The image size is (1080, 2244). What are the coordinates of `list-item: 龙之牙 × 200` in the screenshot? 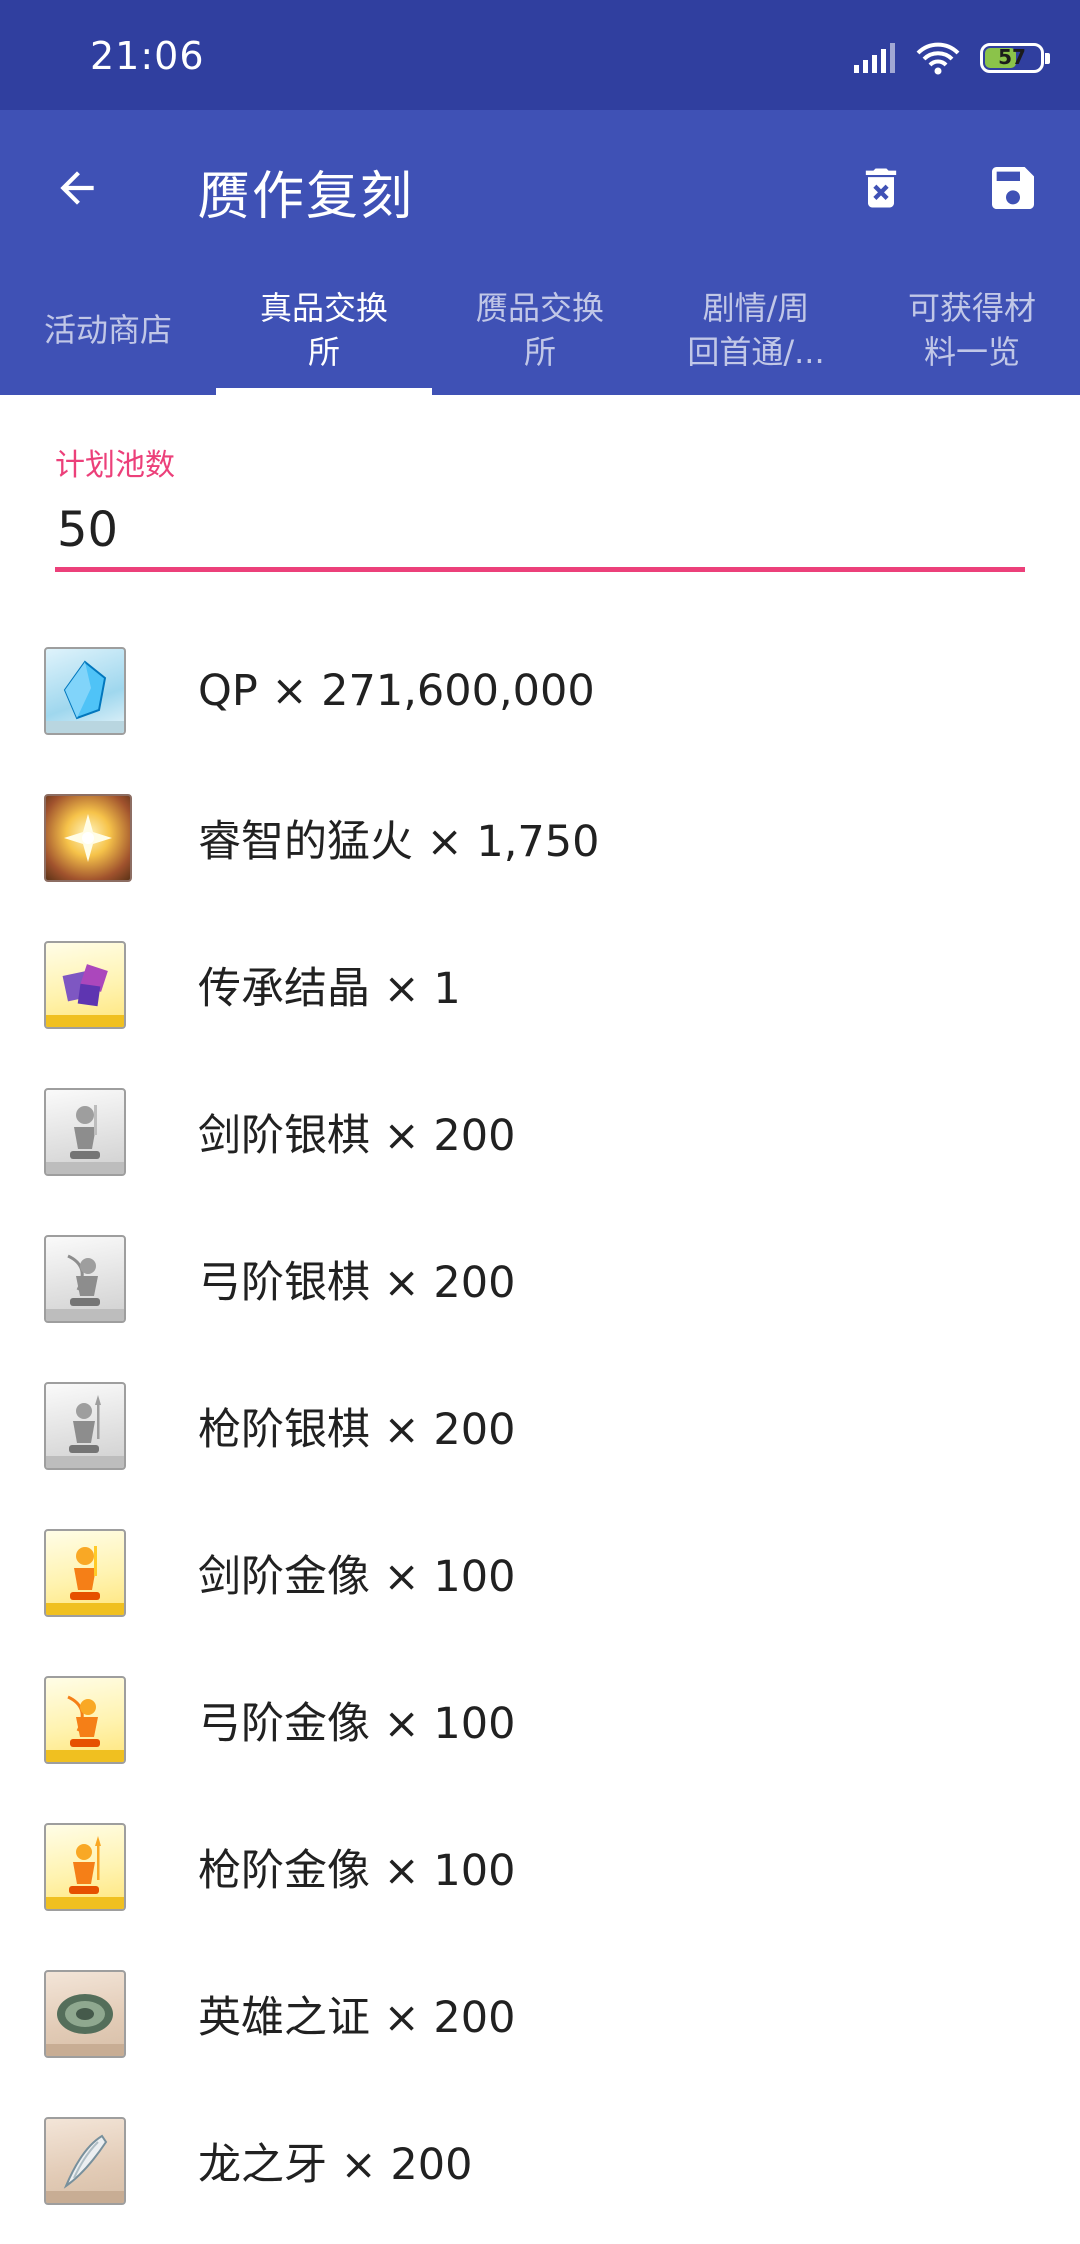 It's located at (540, 2160).